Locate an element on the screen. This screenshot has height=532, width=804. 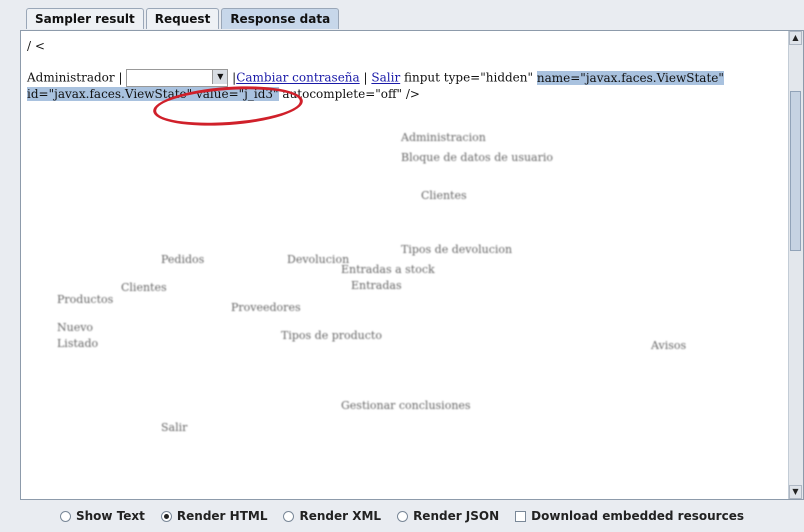
blur-text: Tipos de producto is located at coordinates (331, 335).